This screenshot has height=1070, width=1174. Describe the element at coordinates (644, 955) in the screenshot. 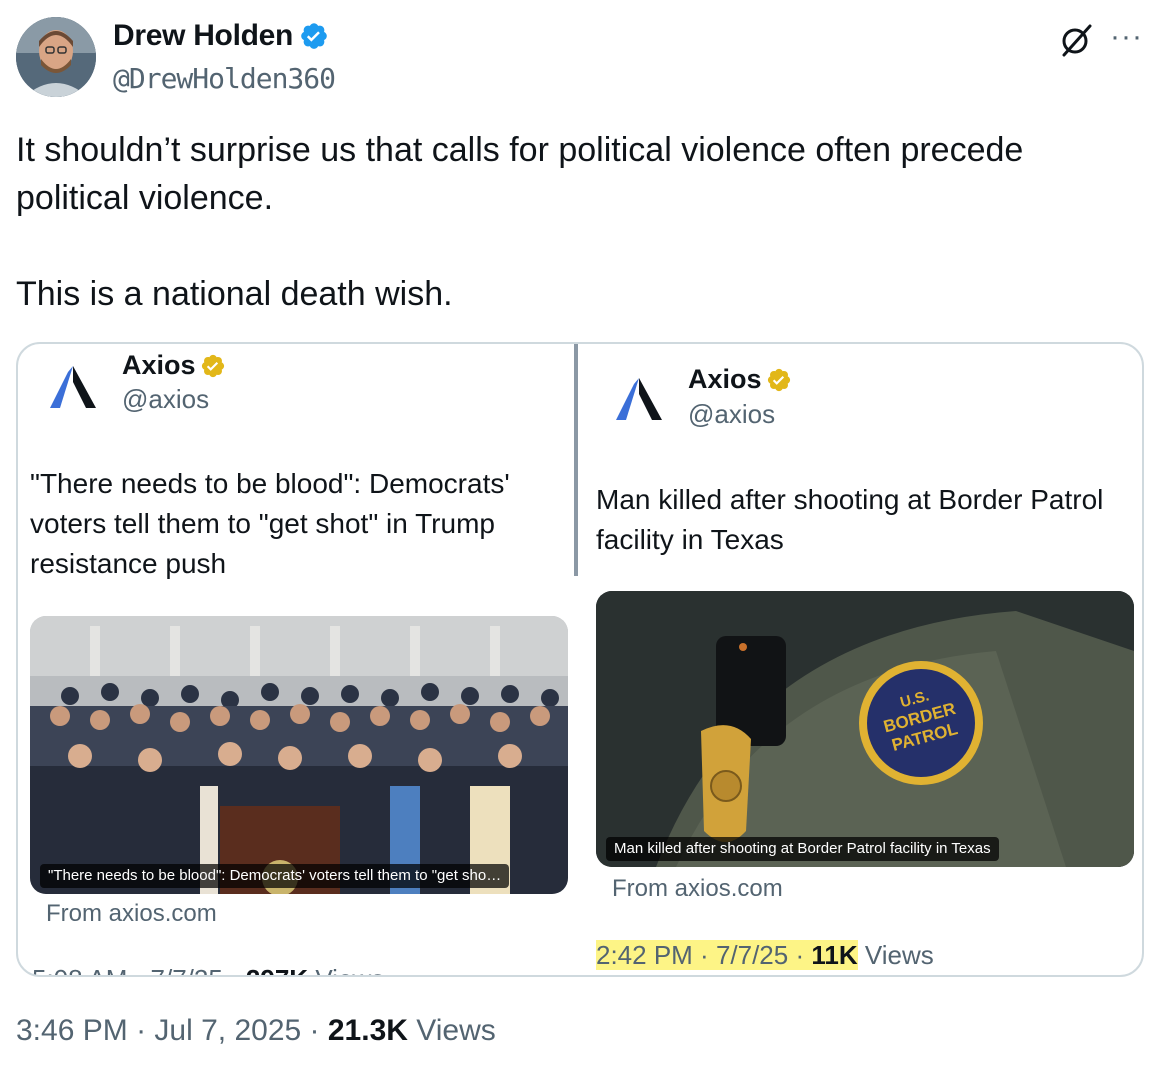

I see `quote-time: 2:42 PM` at that location.